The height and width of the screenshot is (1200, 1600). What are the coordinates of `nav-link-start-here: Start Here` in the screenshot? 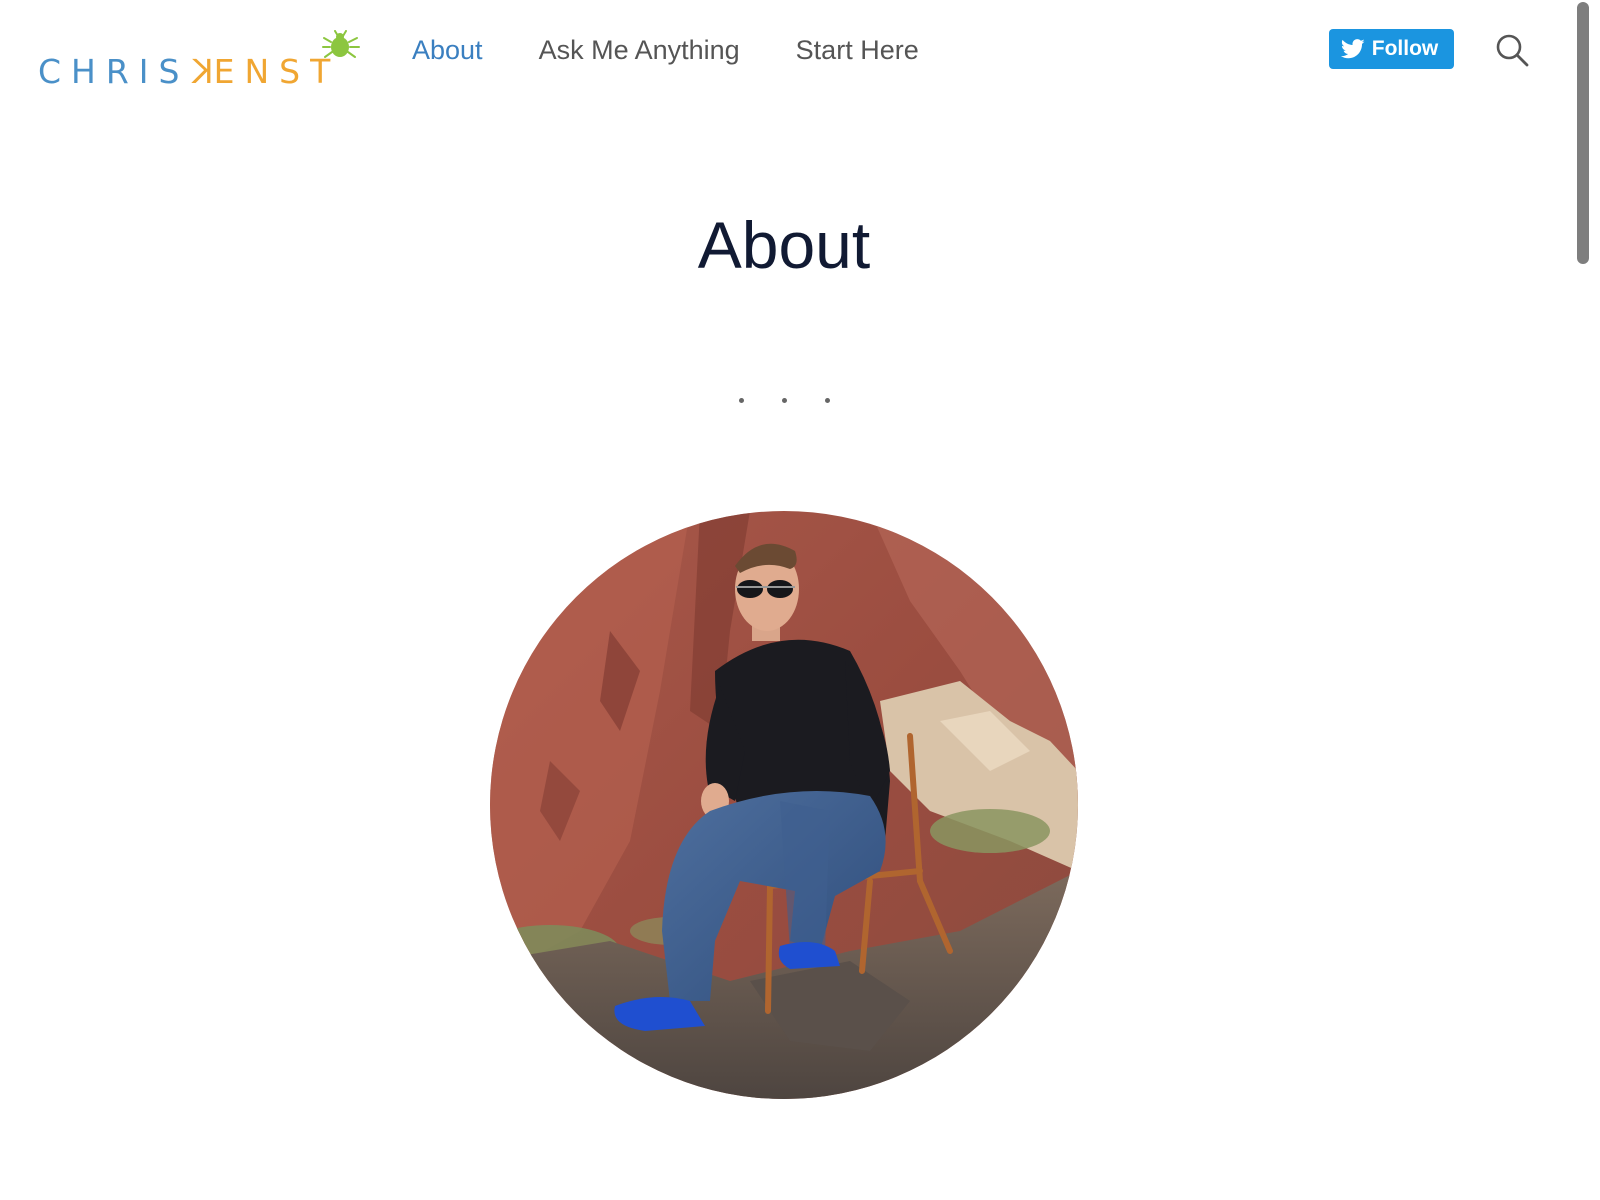 It's located at (857, 50).